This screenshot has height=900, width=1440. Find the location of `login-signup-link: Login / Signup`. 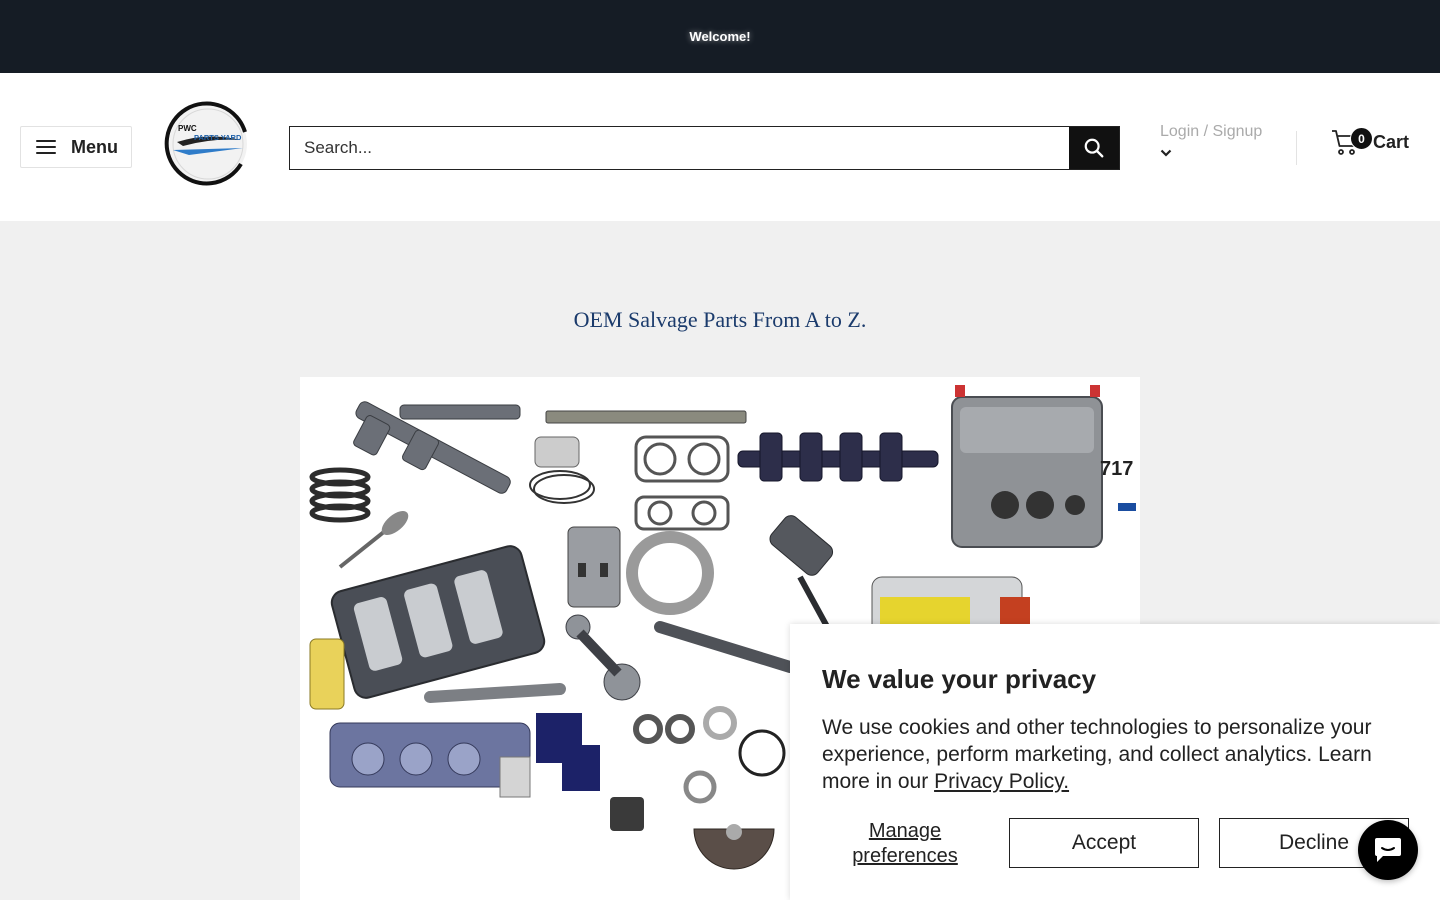

login-signup-link: Login / Signup is located at coordinates (1211, 140).